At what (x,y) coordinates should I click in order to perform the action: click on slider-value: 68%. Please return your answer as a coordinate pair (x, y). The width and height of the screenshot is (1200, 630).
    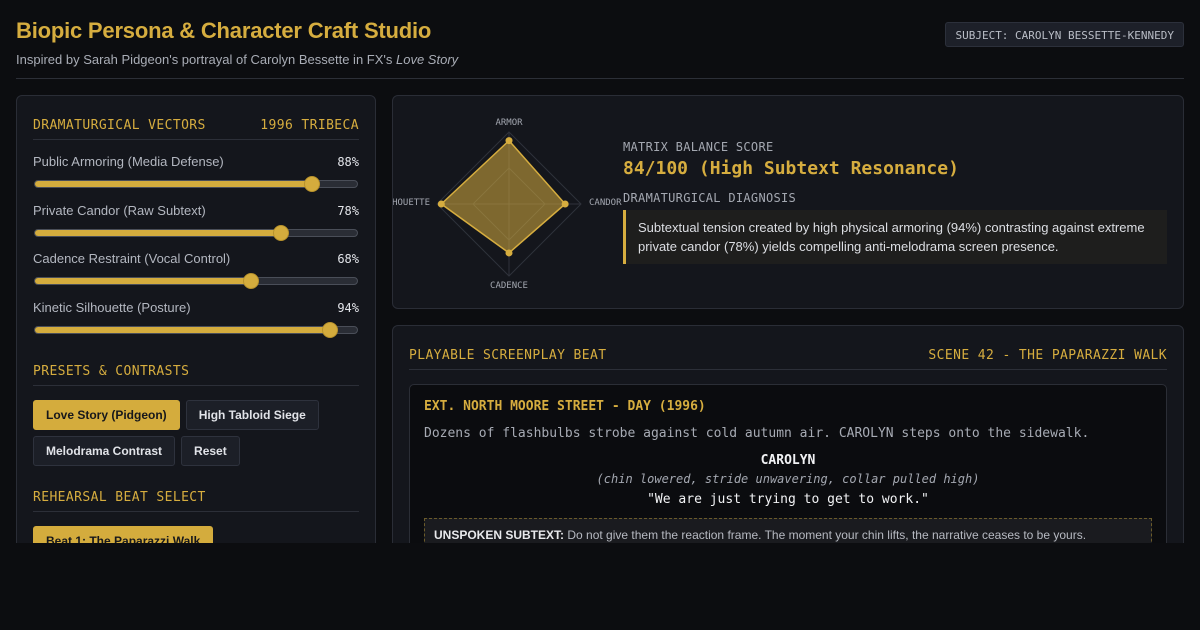
    Looking at the image, I should click on (348, 259).